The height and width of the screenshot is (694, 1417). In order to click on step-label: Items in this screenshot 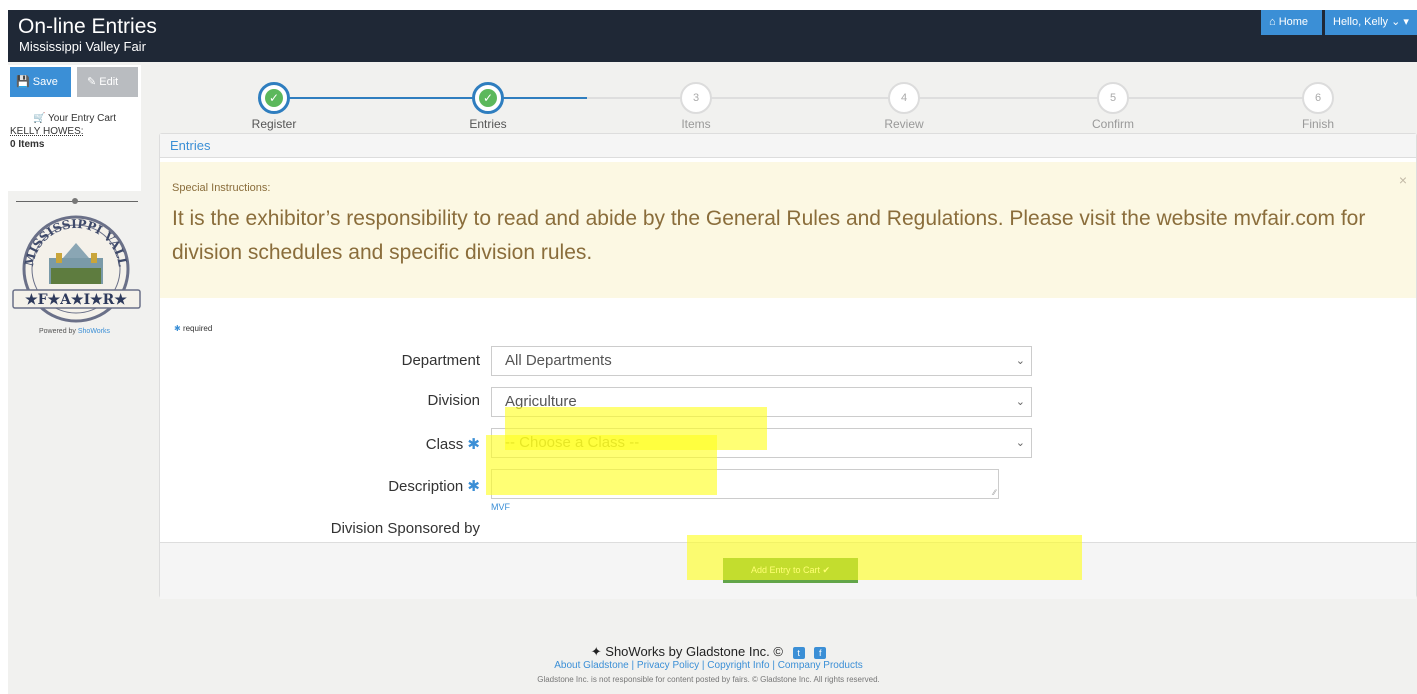, I will do `click(696, 124)`.